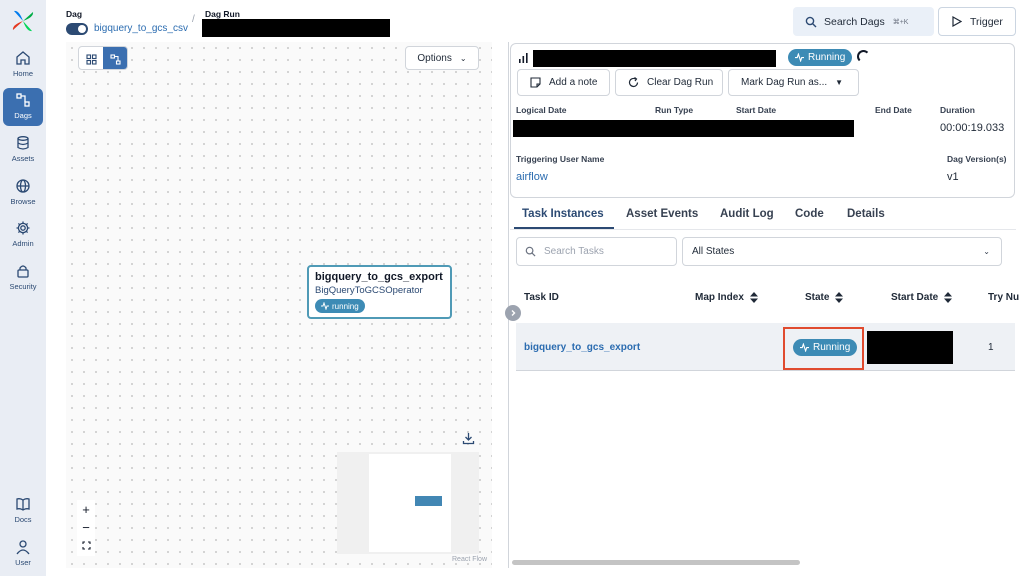 The image size is (1024, 576). What do you see at coordinates (222, 14) in the screenshot?
I see `dag-run-label: Dag Run` at bounding box center [222, 14].